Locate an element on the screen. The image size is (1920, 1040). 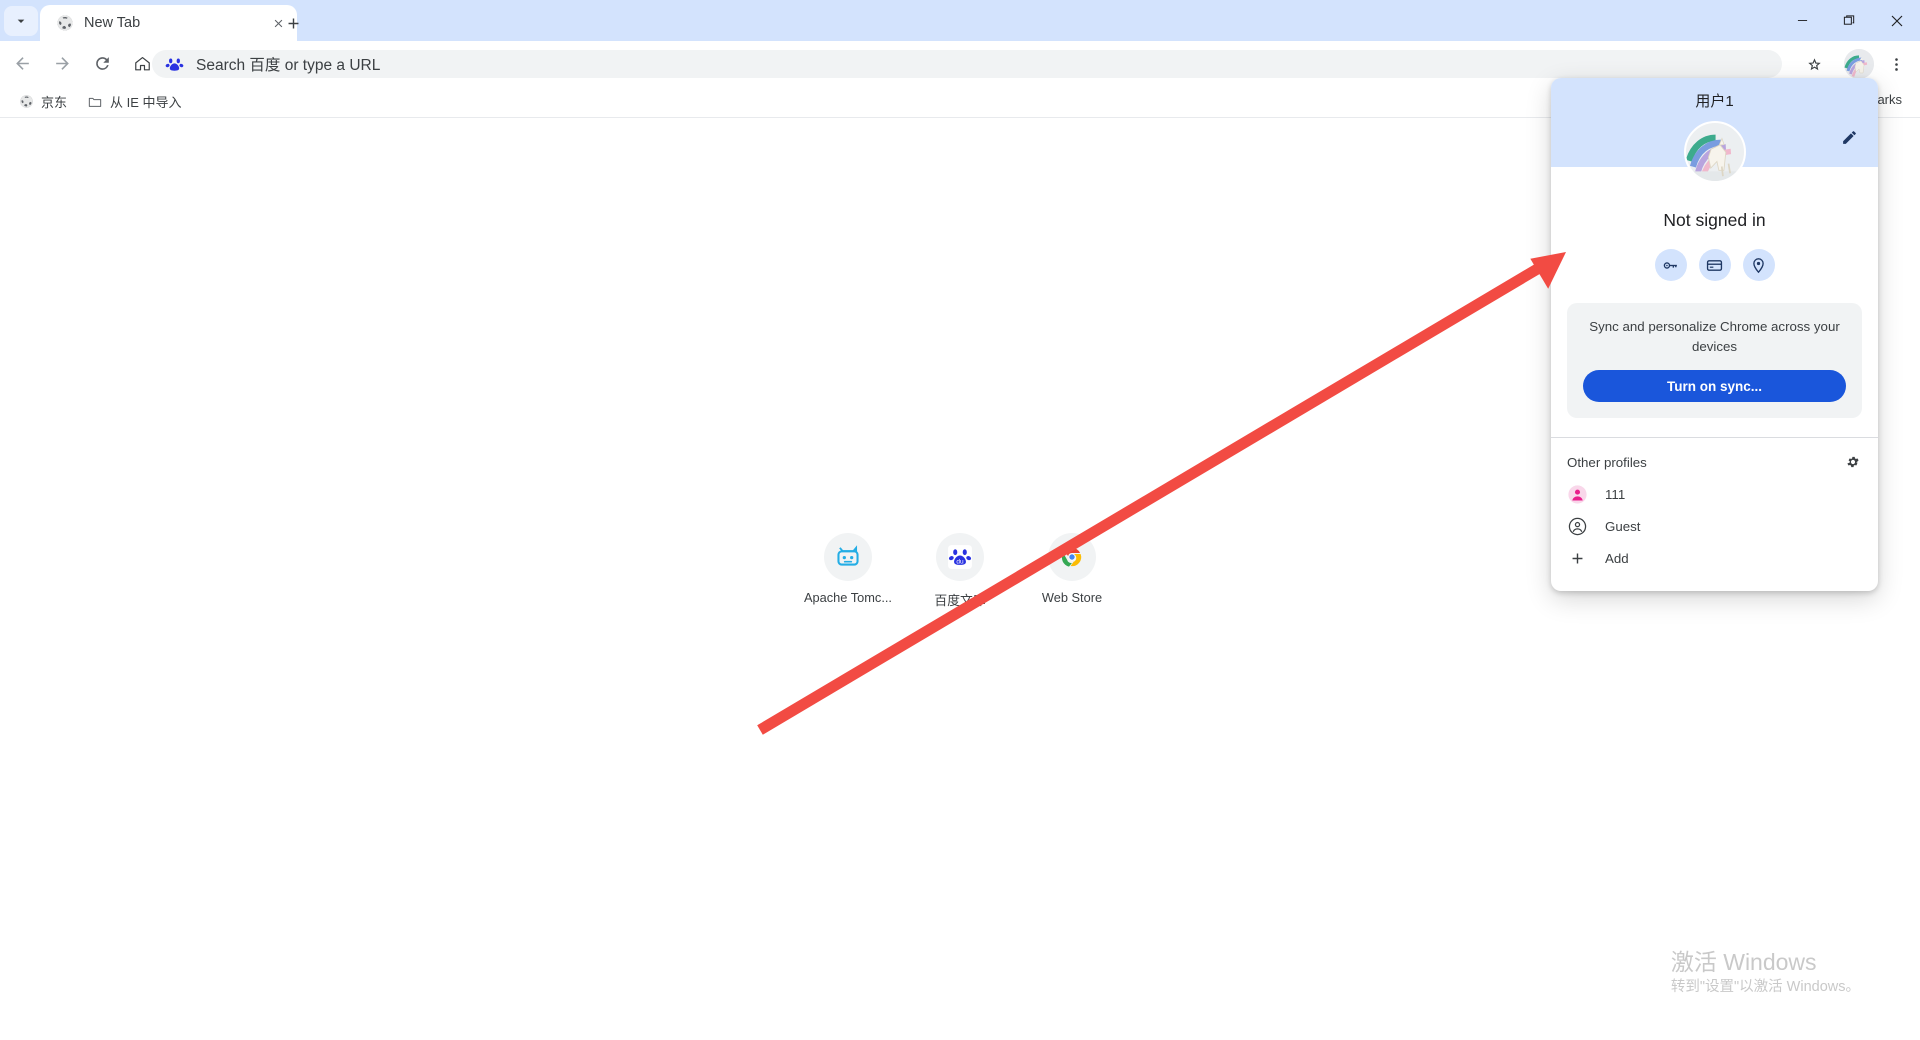
chrome-menu-button is located at coordinates (1896, 64).